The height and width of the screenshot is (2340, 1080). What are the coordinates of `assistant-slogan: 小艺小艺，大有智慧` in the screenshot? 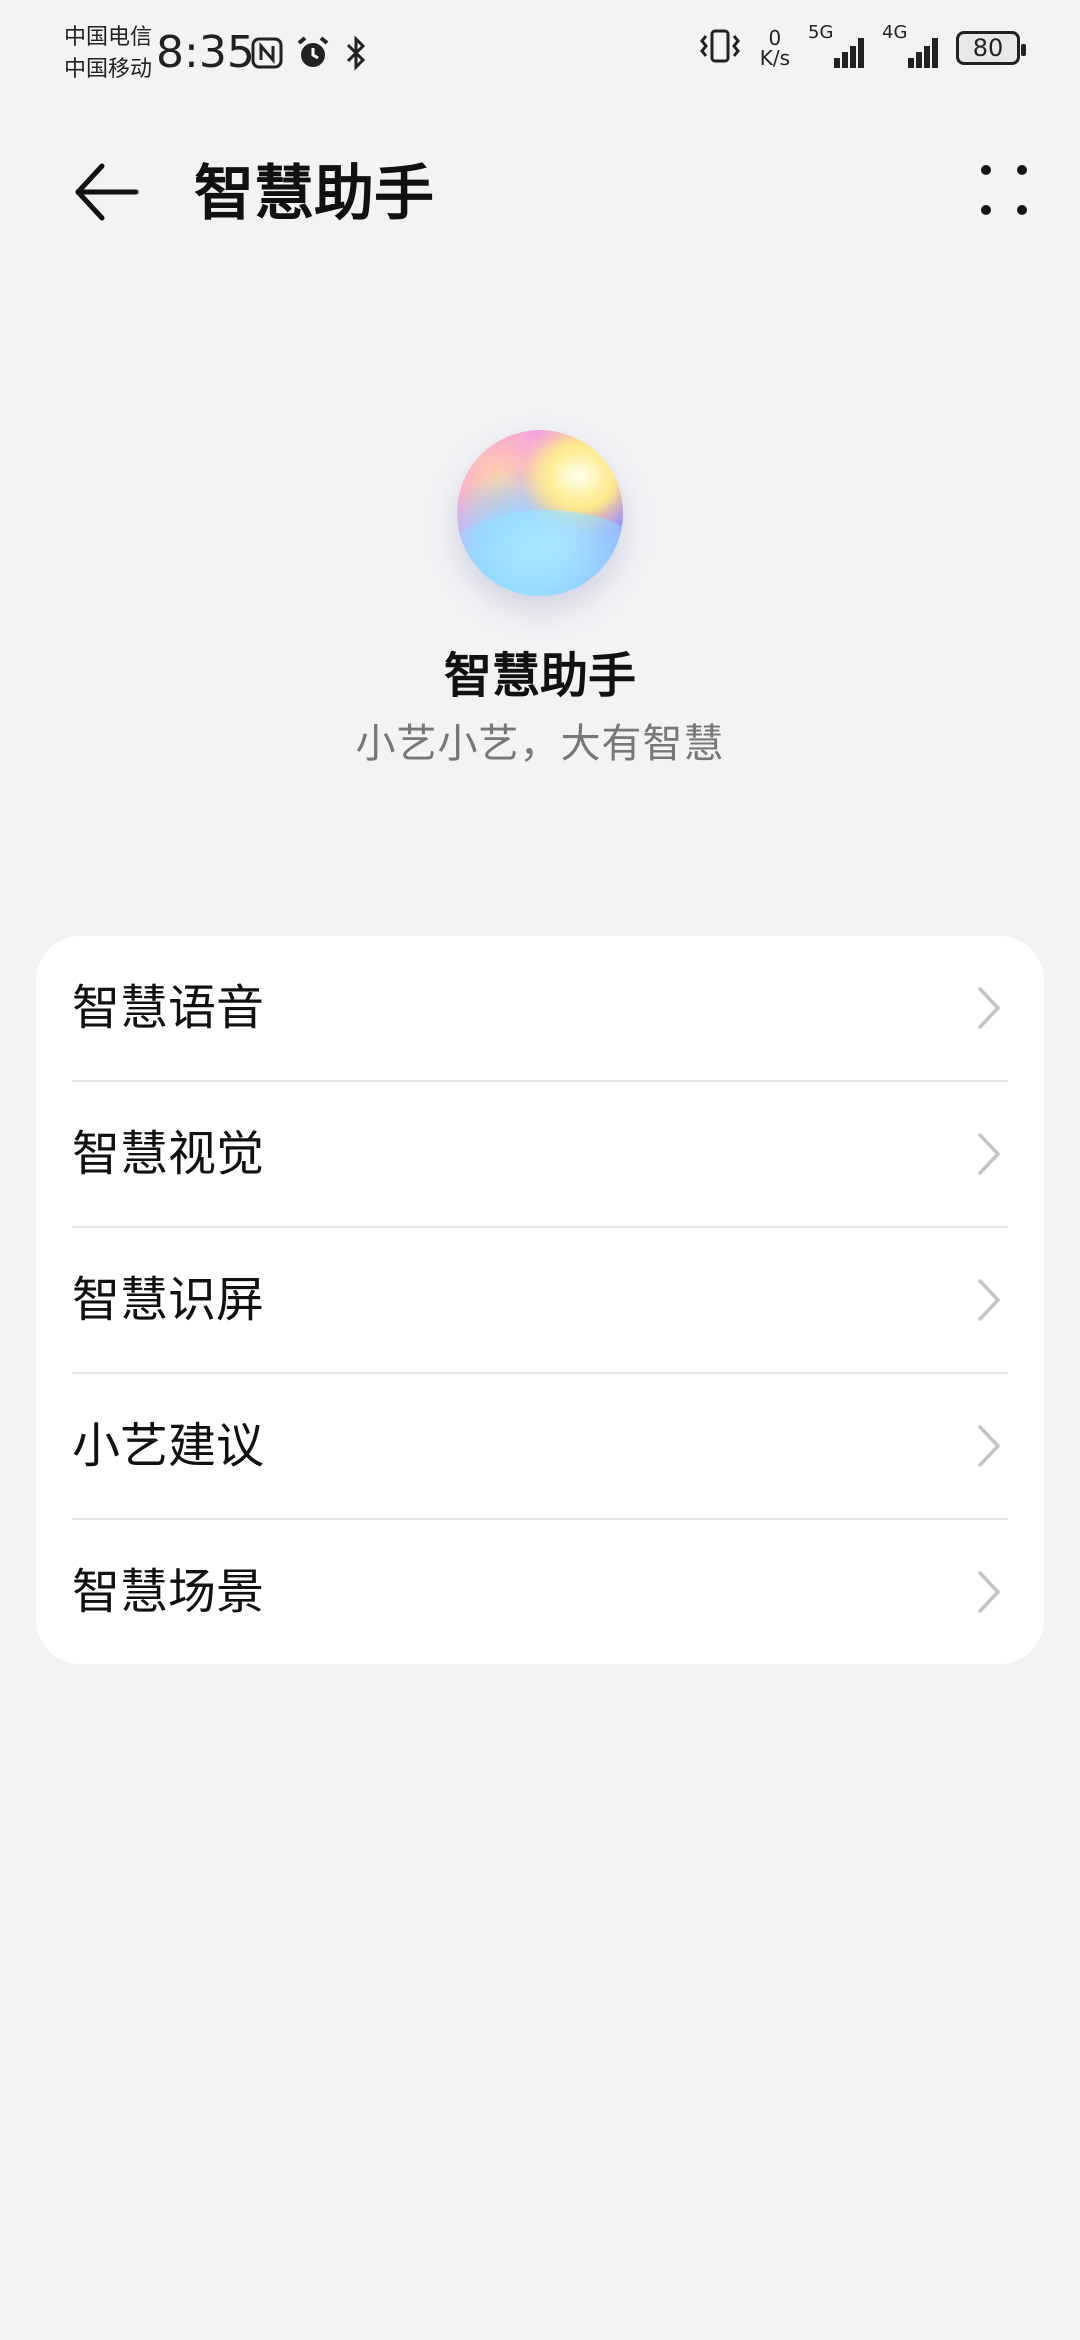 It's located at (540, 744).